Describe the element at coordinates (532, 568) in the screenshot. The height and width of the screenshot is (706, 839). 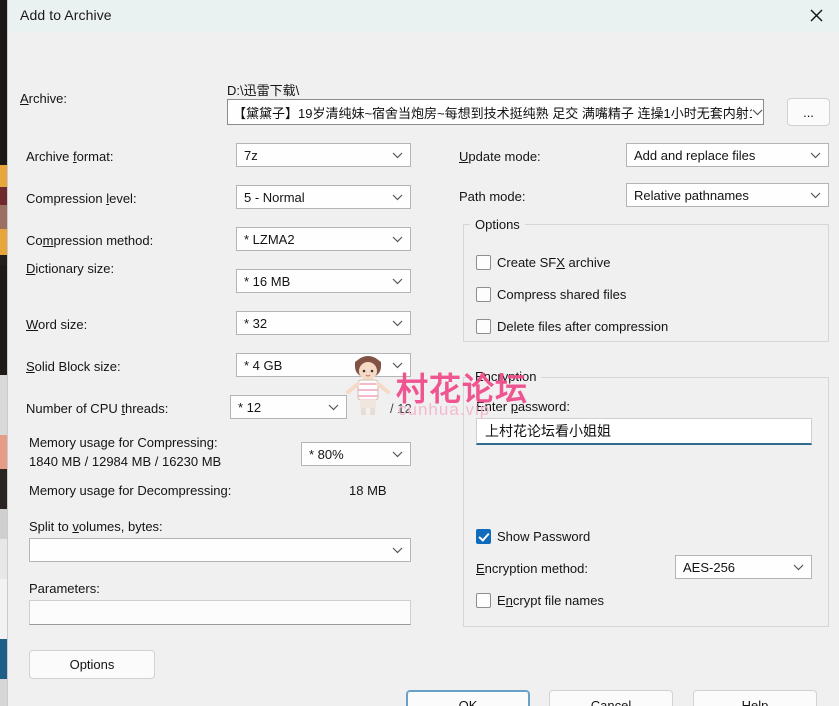
I see `encryption-method-label: Encryption method:` at that location.